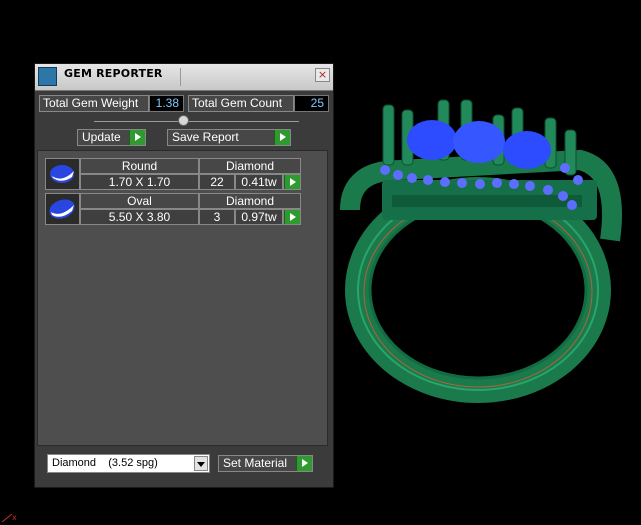 This screenshot has width=641, height=525. Describe the element at coordinates (259, 217) in the screenshot. I see `gem-weight: 0.97tw` at that location.